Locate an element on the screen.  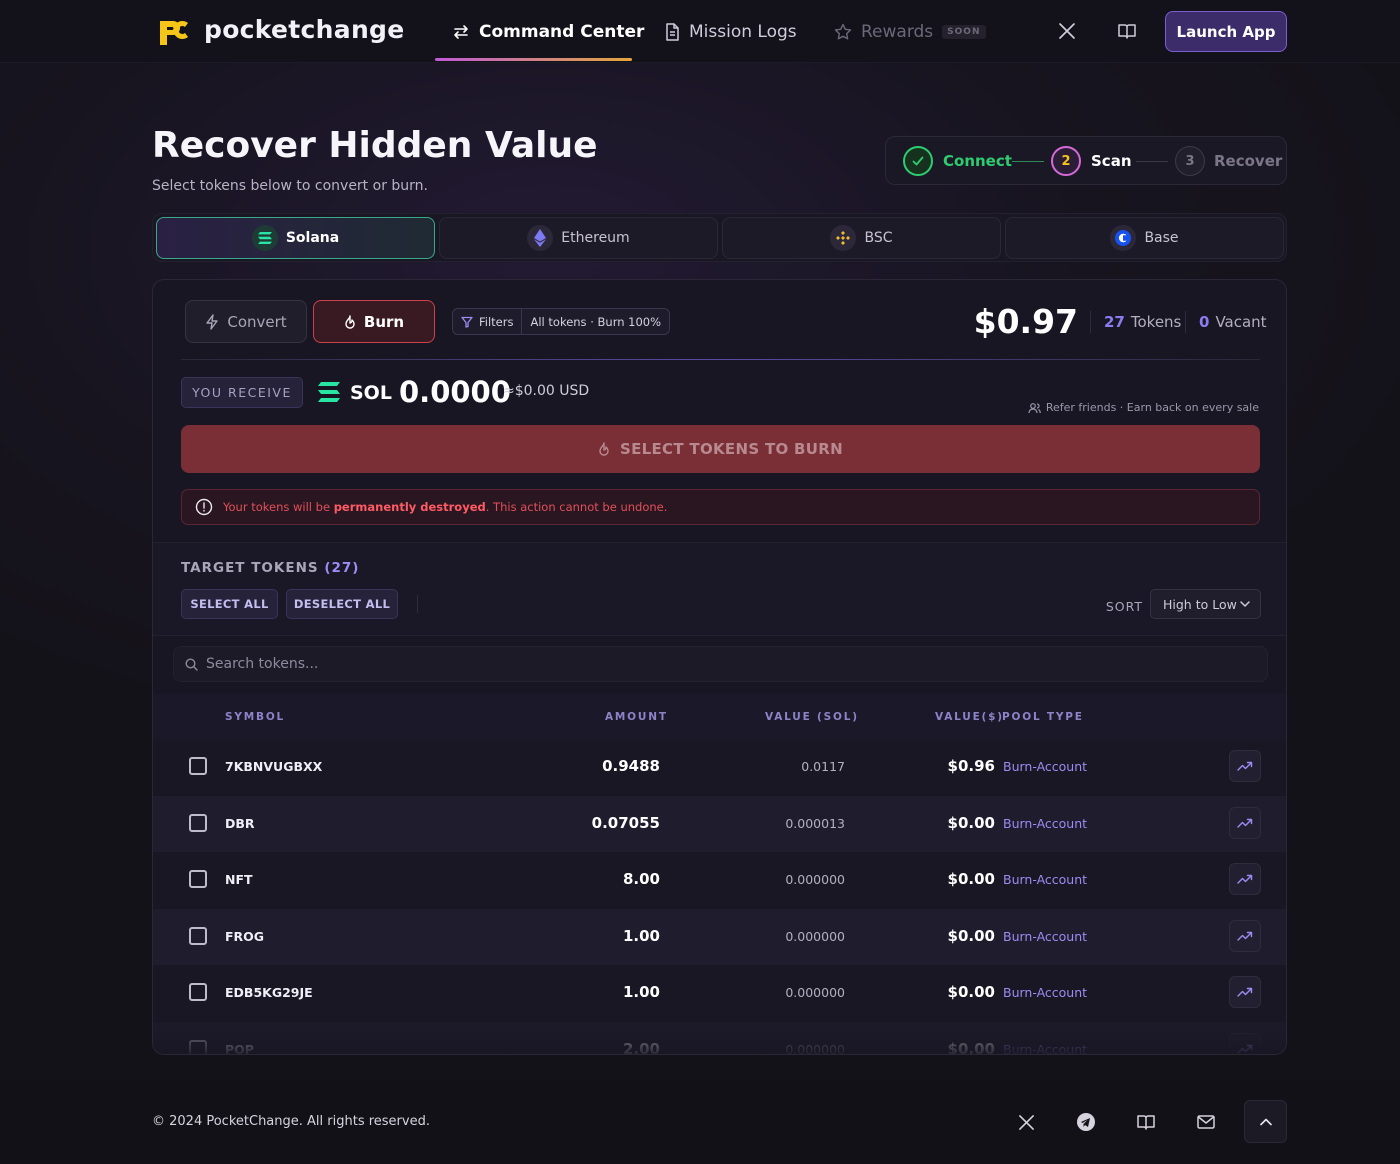
nav-rewards: Rewards SOON is located at coordinates (910, 32).